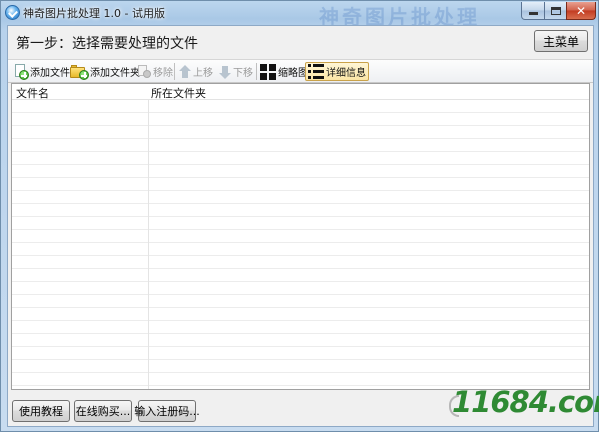 The height and width of the screenshot is (432, 599). I want to click on close-icon: ✕, so click(581, 10).